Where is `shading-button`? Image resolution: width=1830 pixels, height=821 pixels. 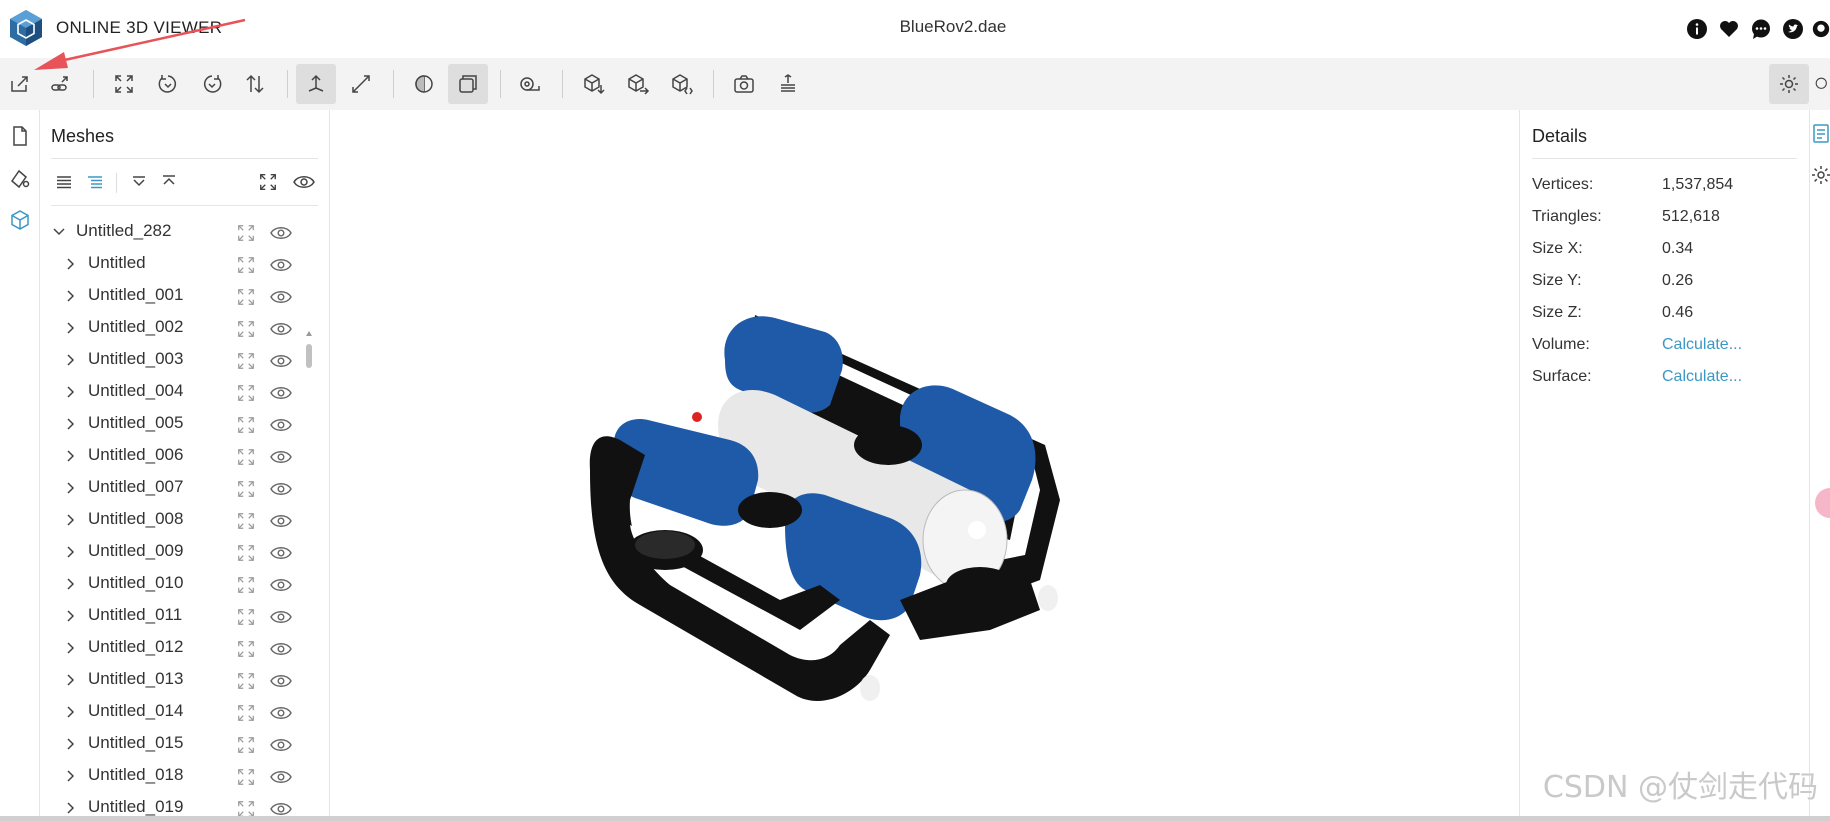 shading-button is located at coordinates (468, 84).